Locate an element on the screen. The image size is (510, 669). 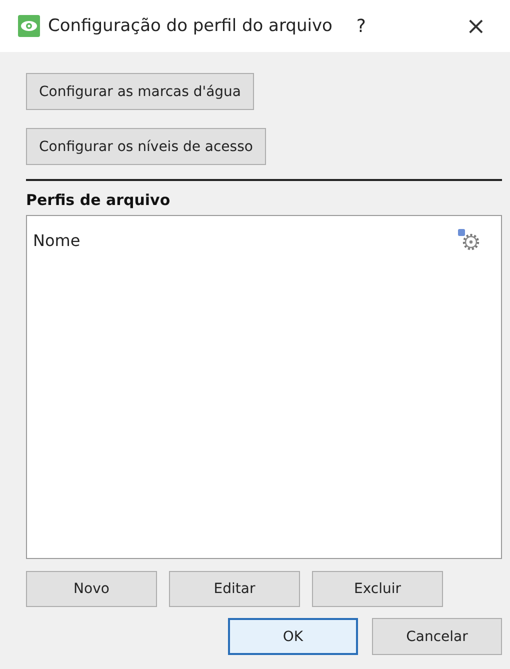
ok-button: OK is located at coordinates (293, 636).